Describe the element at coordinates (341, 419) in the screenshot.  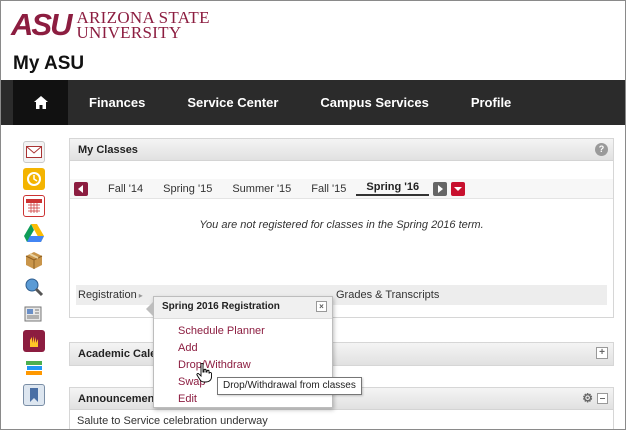
I see `announcement-item: Salute to Service celebration underway` at that location.